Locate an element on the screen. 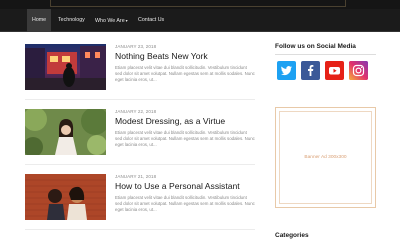 This screenshot has width=400, height=240. post-title: How to Use a Personal Assistant is located at coordinates (177, 186).